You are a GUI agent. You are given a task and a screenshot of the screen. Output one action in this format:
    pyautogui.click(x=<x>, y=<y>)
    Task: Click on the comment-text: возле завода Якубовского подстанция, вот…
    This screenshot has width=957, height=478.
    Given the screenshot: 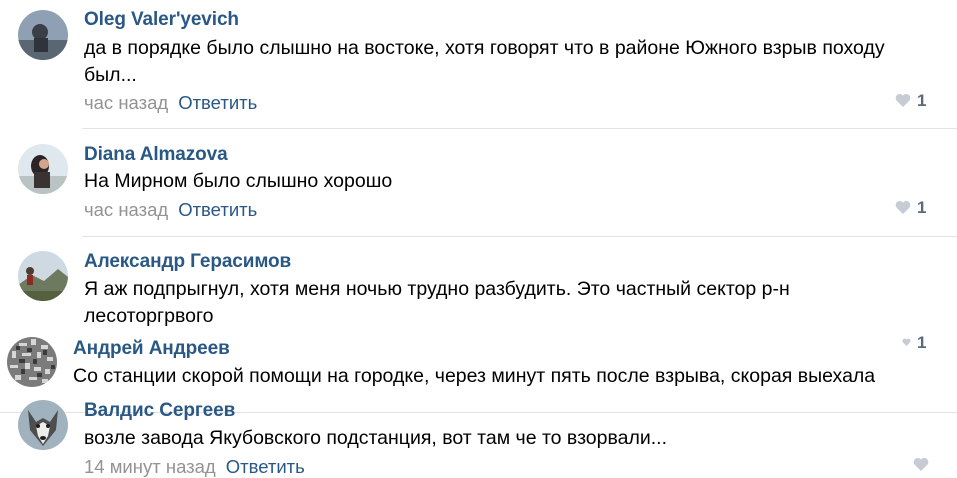 What is the action you would take?
    pyautogui.click(x=375, y=438)
    